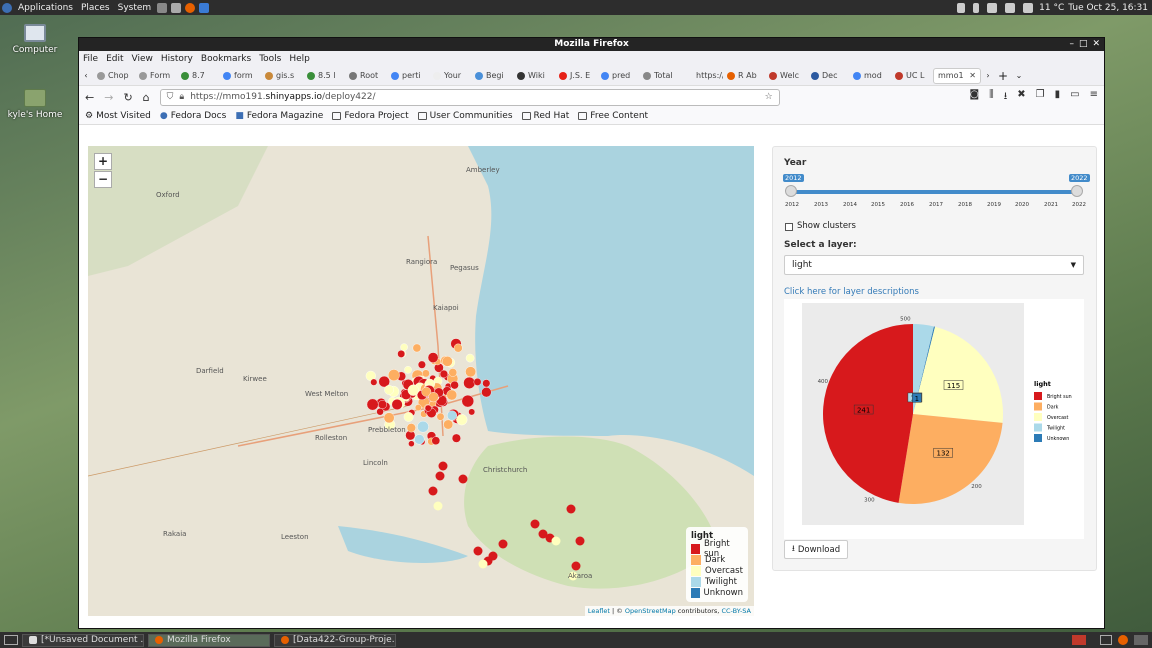 Image resolution: width=1152 pixels, height=648 pixels. What do you see at coordinates (282, 76) in the screenshot?
I see `tab: gis.s` at bounding box center [282, 76].